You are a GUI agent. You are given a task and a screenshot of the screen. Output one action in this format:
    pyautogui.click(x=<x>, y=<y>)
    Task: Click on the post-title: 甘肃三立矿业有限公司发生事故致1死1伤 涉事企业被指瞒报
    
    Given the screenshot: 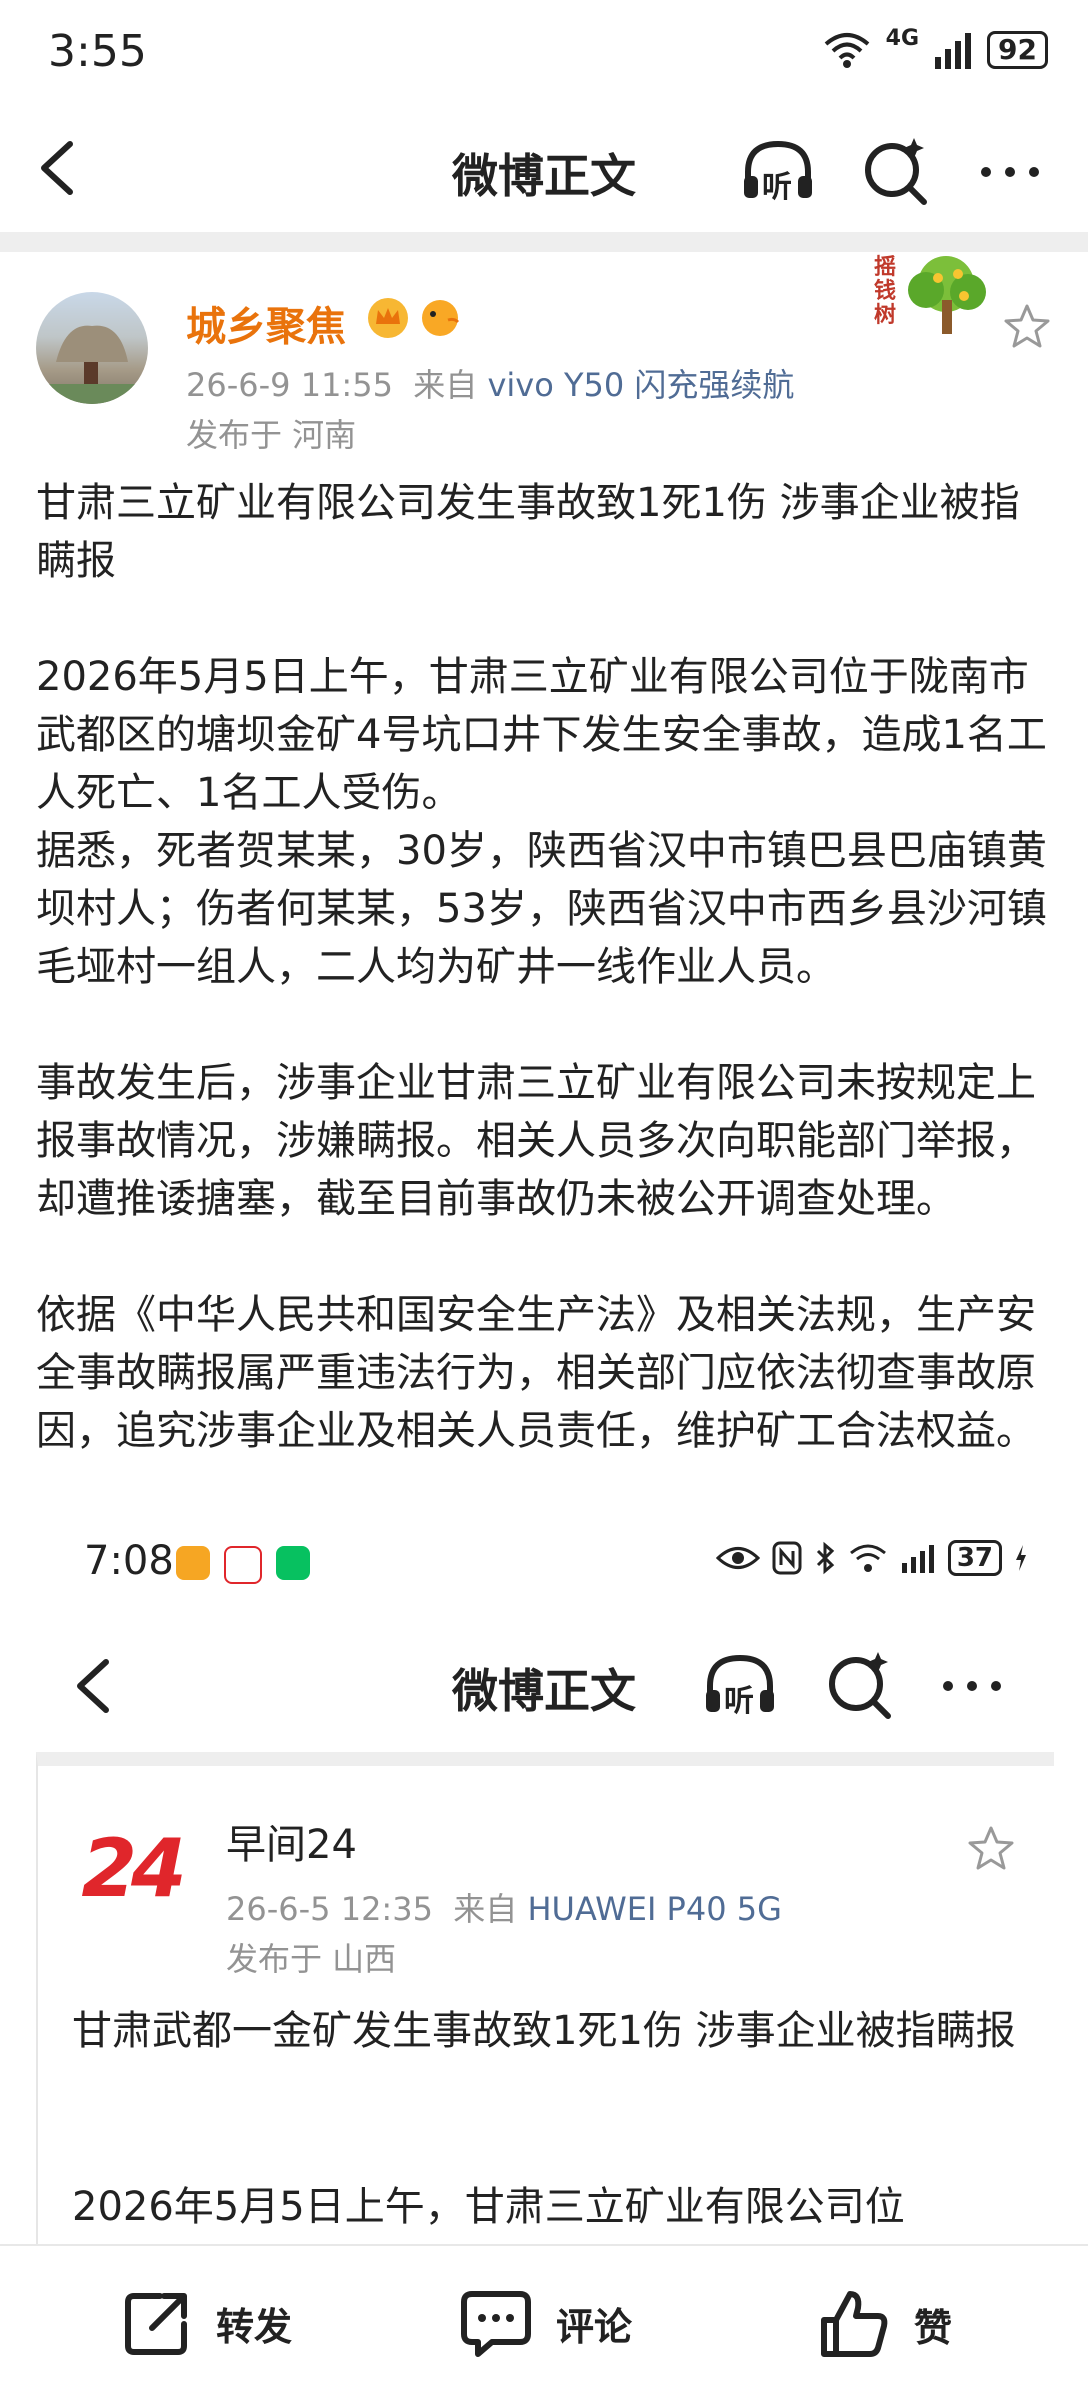 What is the action you would take?
    pyautogui.click(x=528, y=532)
    